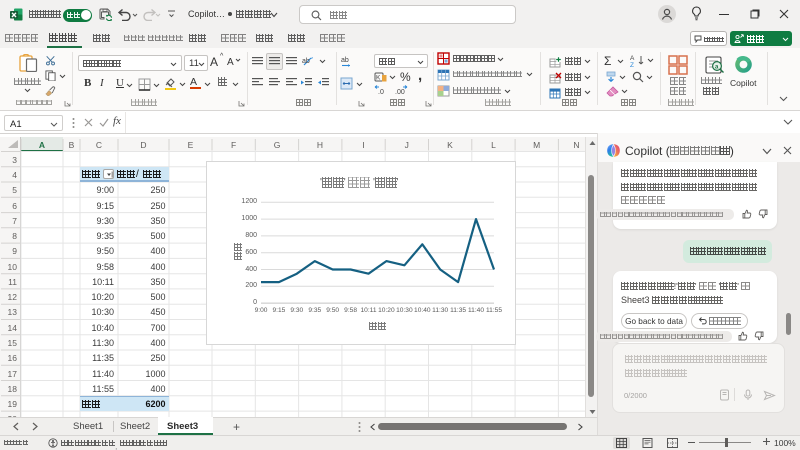  What do you see at coordinates (400, 92) in the screenshot?
I see `svg-text: .00` at bounding box center [400, 92].